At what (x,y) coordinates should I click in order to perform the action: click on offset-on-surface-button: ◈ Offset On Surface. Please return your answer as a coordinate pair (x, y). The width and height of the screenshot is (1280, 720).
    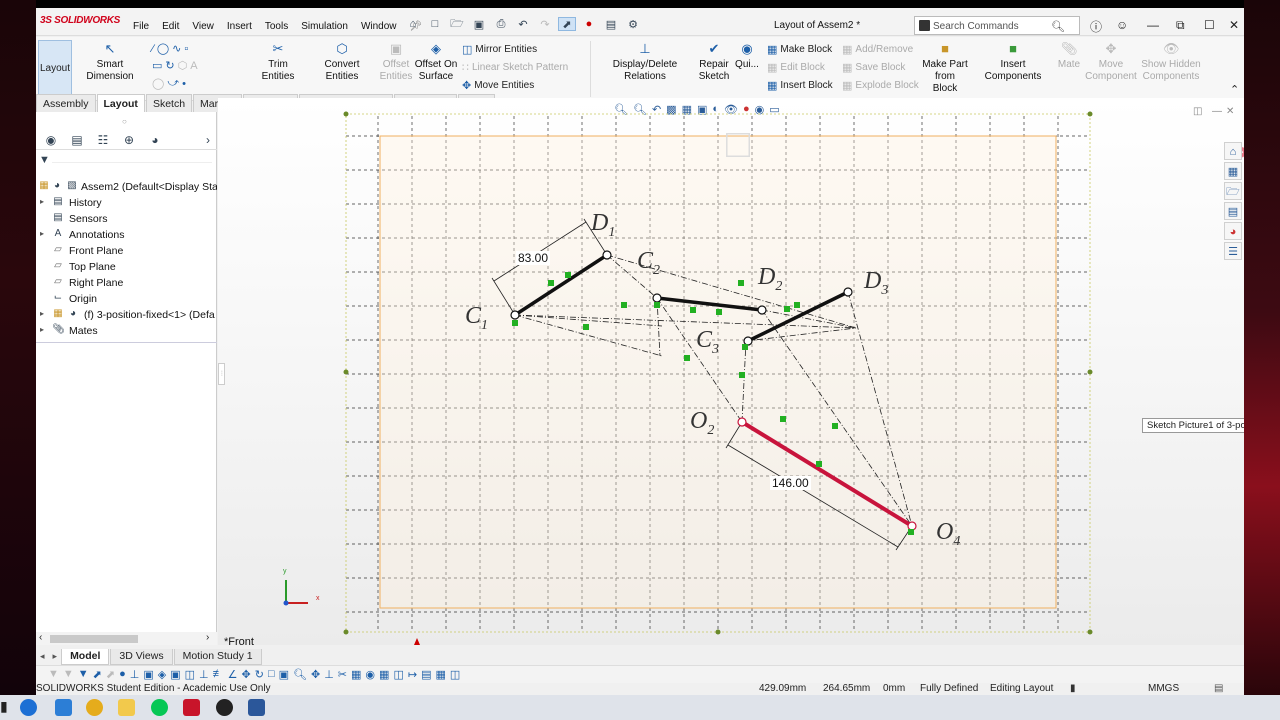
    Looking at the image, I should click on (436, 62).